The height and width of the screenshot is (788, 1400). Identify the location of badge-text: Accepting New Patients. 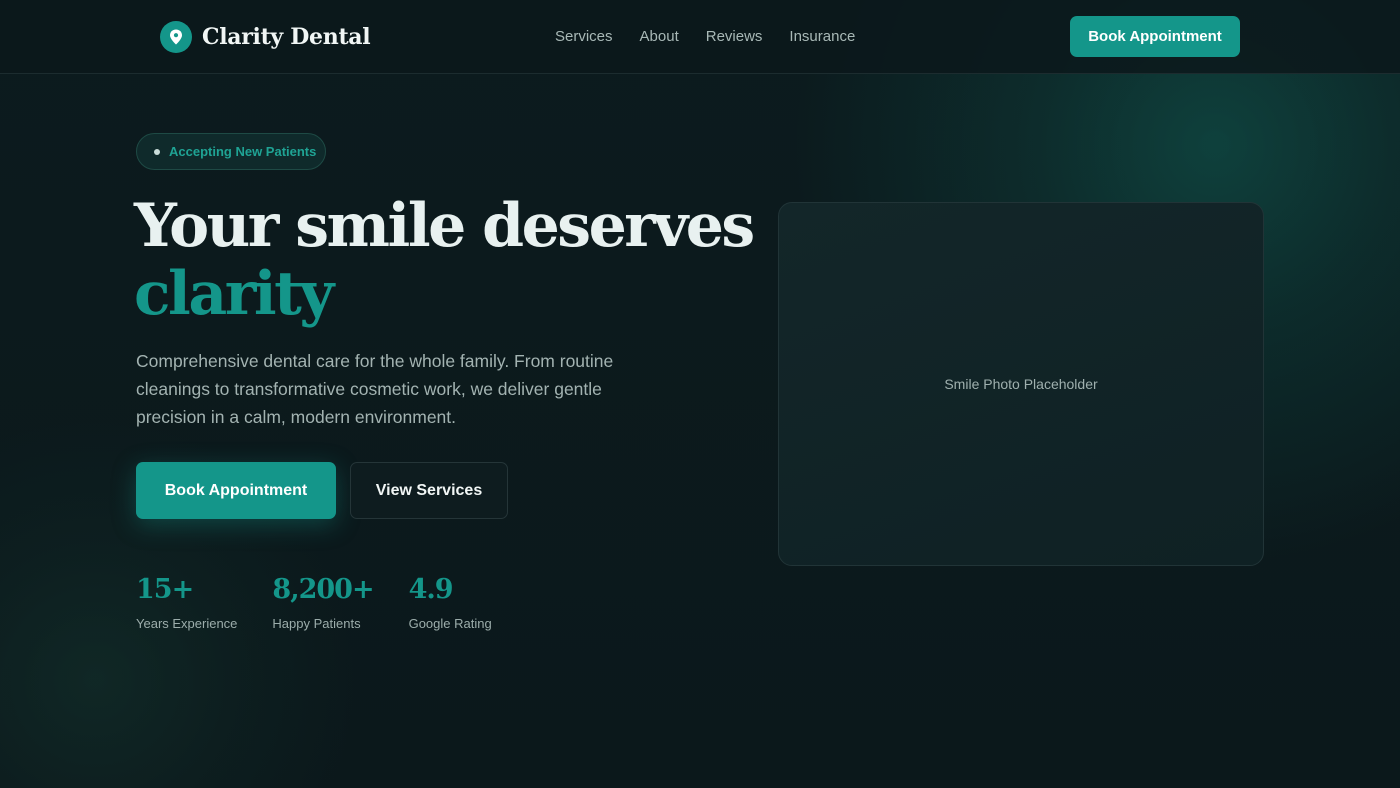
(243, 151).